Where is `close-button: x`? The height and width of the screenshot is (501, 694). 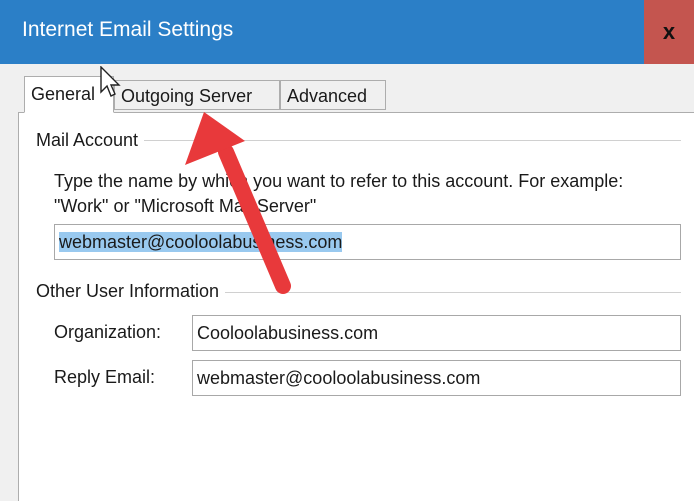 close-button: x is located at coordinates (669, 32).